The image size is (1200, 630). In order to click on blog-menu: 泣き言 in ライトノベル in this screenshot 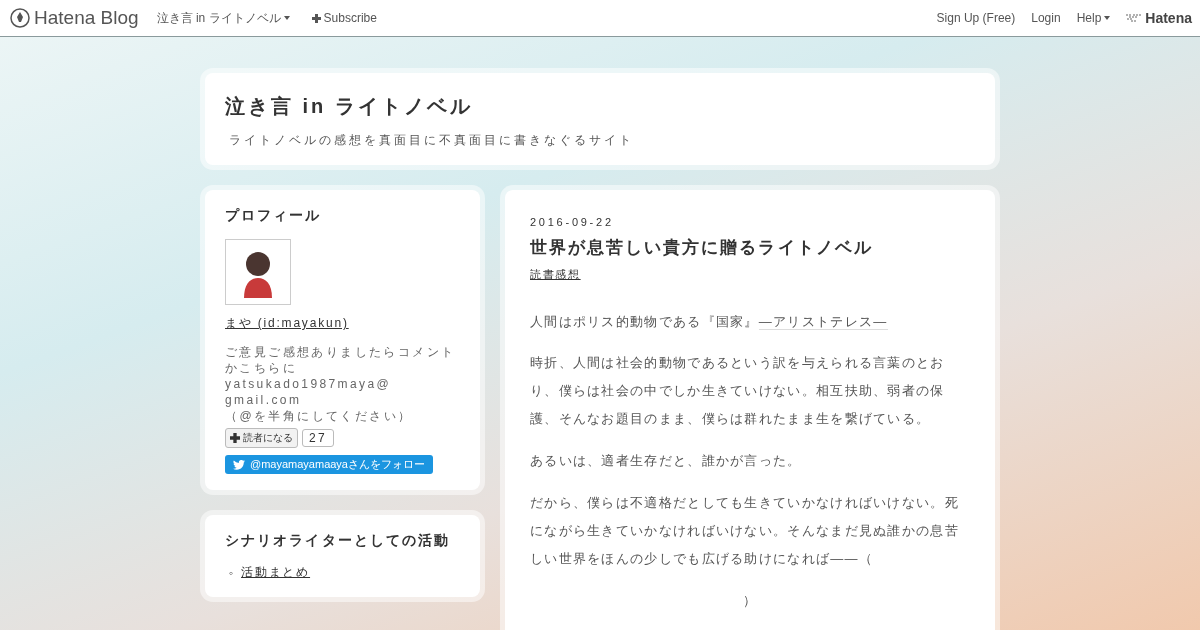, I will do `click(223, 18)`.